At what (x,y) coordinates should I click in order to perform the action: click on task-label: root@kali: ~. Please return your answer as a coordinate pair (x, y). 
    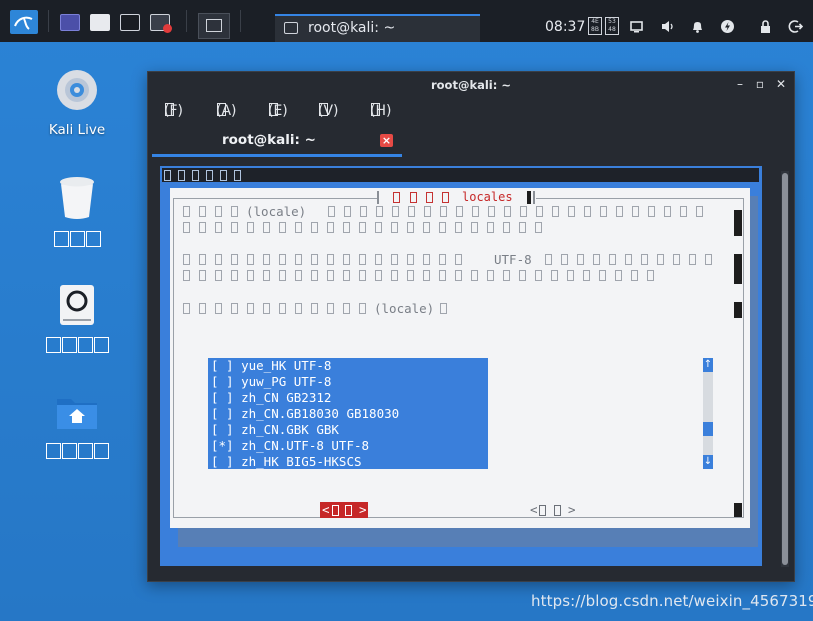
    Looking at the image, I should click on (352, 28).